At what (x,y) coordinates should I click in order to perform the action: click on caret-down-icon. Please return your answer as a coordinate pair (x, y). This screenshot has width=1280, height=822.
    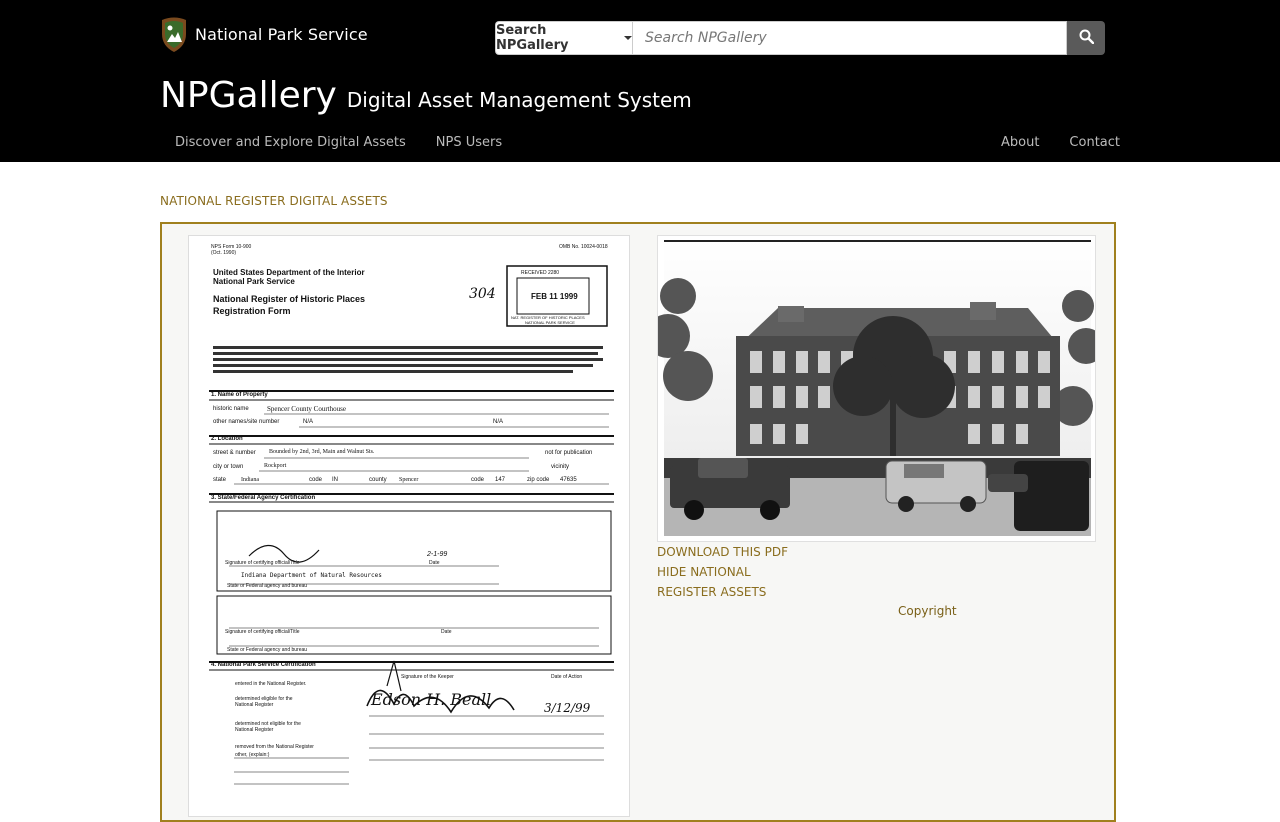
    Looking at the image, I should click on (628, 38).